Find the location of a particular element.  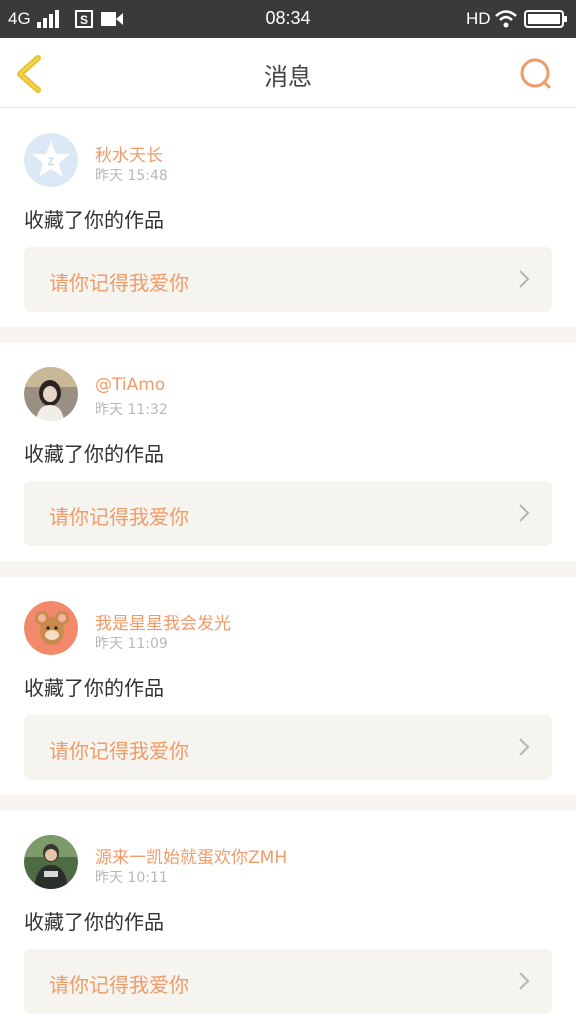

nav-bar: 消息 is located at coordinates (288, 73).